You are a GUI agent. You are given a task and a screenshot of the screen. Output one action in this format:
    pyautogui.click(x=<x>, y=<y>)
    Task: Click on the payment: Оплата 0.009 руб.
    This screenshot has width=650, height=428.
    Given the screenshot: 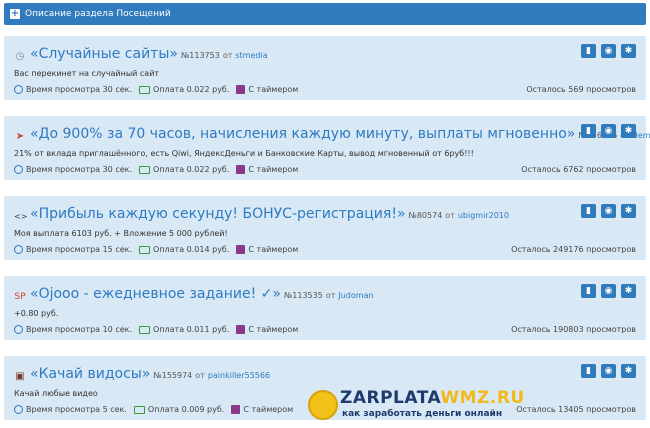 What is the action you would take?
    pyautogui.click(x=178, y=409)
    